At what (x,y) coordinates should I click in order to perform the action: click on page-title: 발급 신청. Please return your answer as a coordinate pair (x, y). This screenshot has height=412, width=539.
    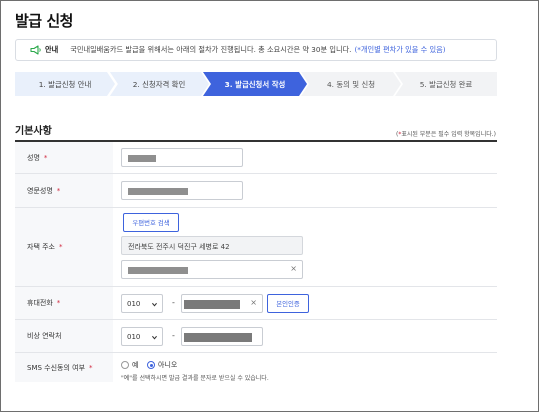
    Looking at the image, I should click on (44, 21).